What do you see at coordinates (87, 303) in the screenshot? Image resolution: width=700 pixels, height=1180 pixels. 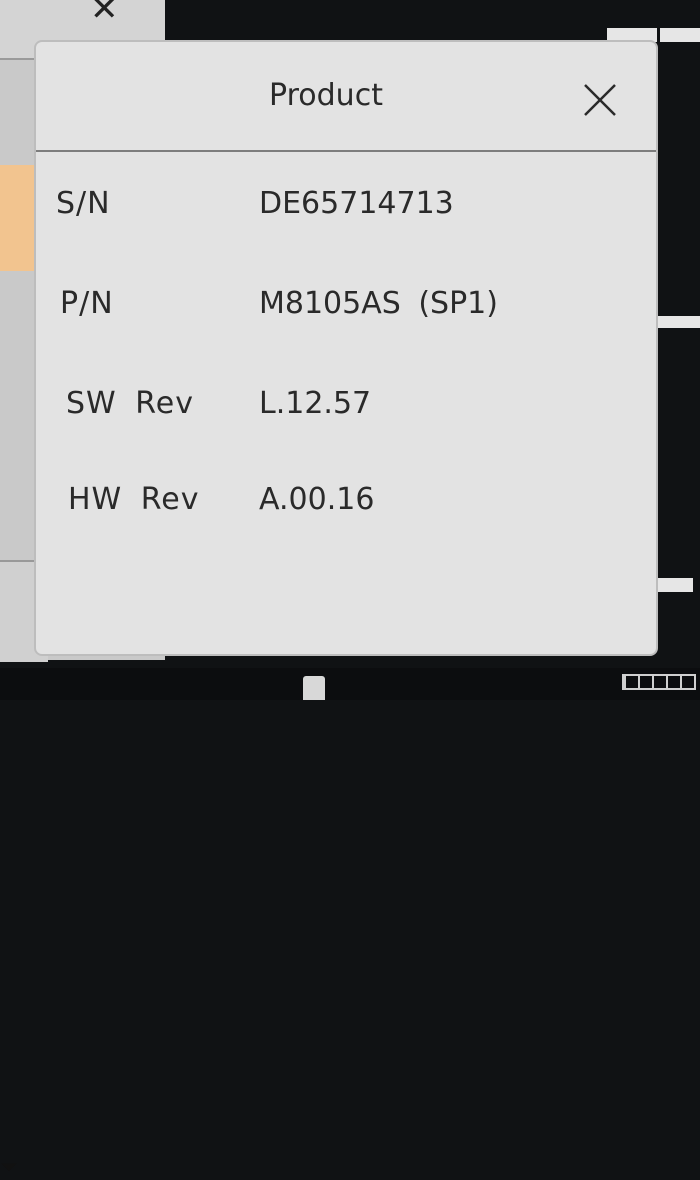 I see `part-number-label: P/N` at bounding box center [87, 303].